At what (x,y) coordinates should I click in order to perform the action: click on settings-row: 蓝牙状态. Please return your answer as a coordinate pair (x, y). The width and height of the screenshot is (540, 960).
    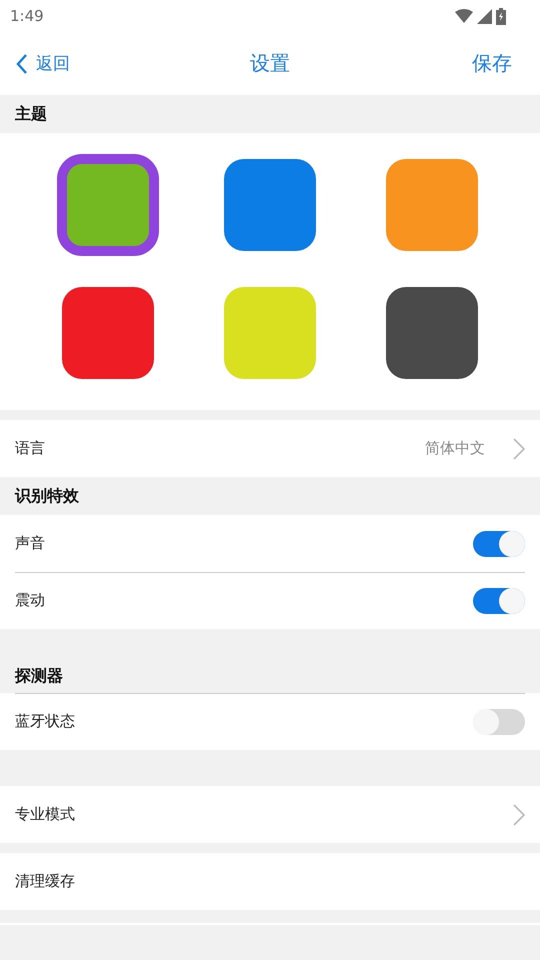
    Looking at the image, I should click on (270, 721).